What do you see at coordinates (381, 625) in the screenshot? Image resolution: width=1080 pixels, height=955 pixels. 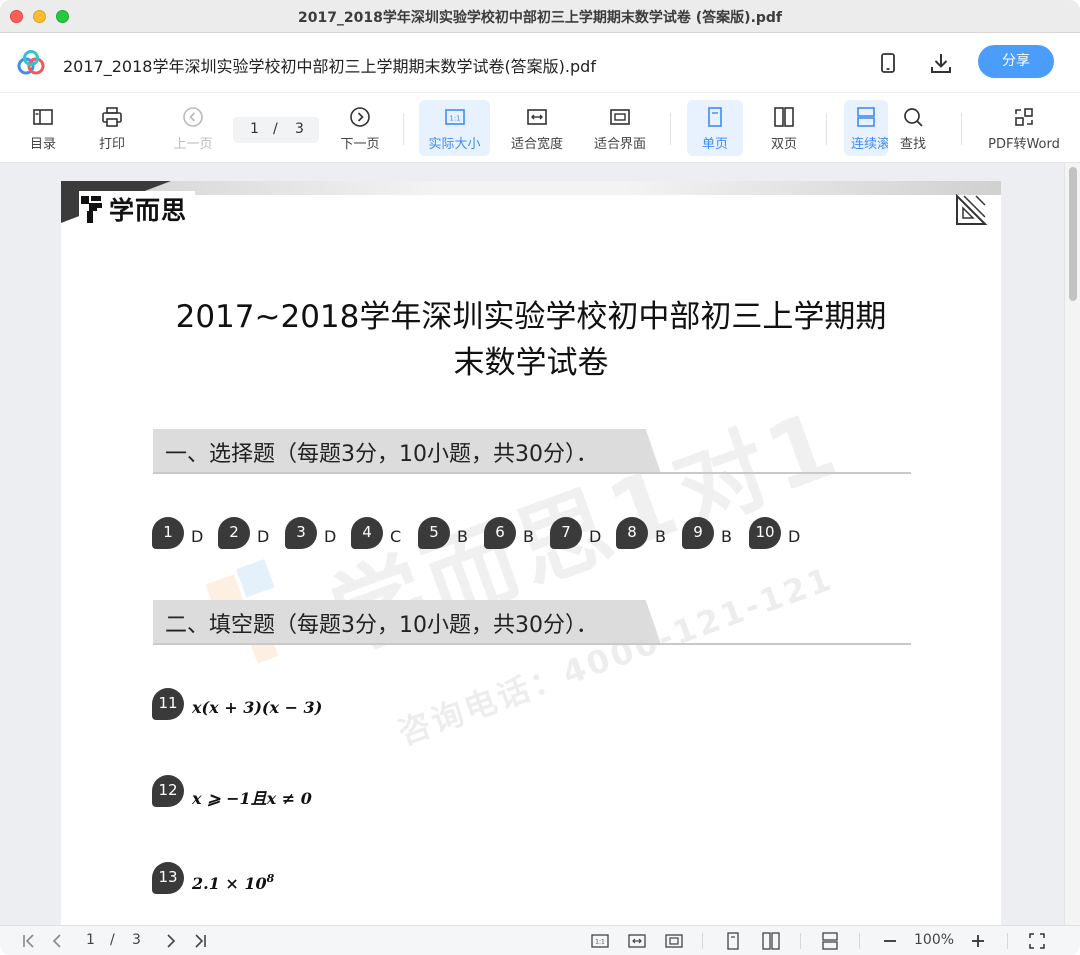 I see `section-heading-text: 二、填空题（每题3分，10小题，共30分）．` at bounding box center [381, 625].